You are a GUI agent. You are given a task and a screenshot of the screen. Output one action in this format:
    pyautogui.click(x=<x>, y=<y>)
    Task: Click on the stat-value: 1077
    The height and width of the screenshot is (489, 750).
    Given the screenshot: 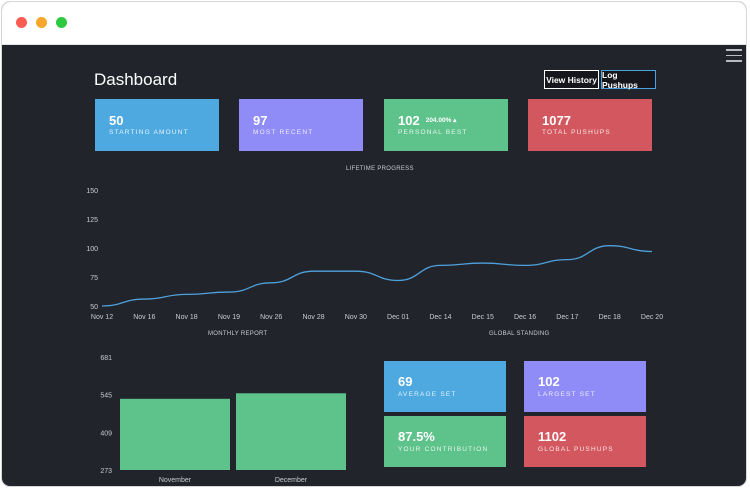 What is the action you would take?
    pyautogui.click(x=556, y=120)
    